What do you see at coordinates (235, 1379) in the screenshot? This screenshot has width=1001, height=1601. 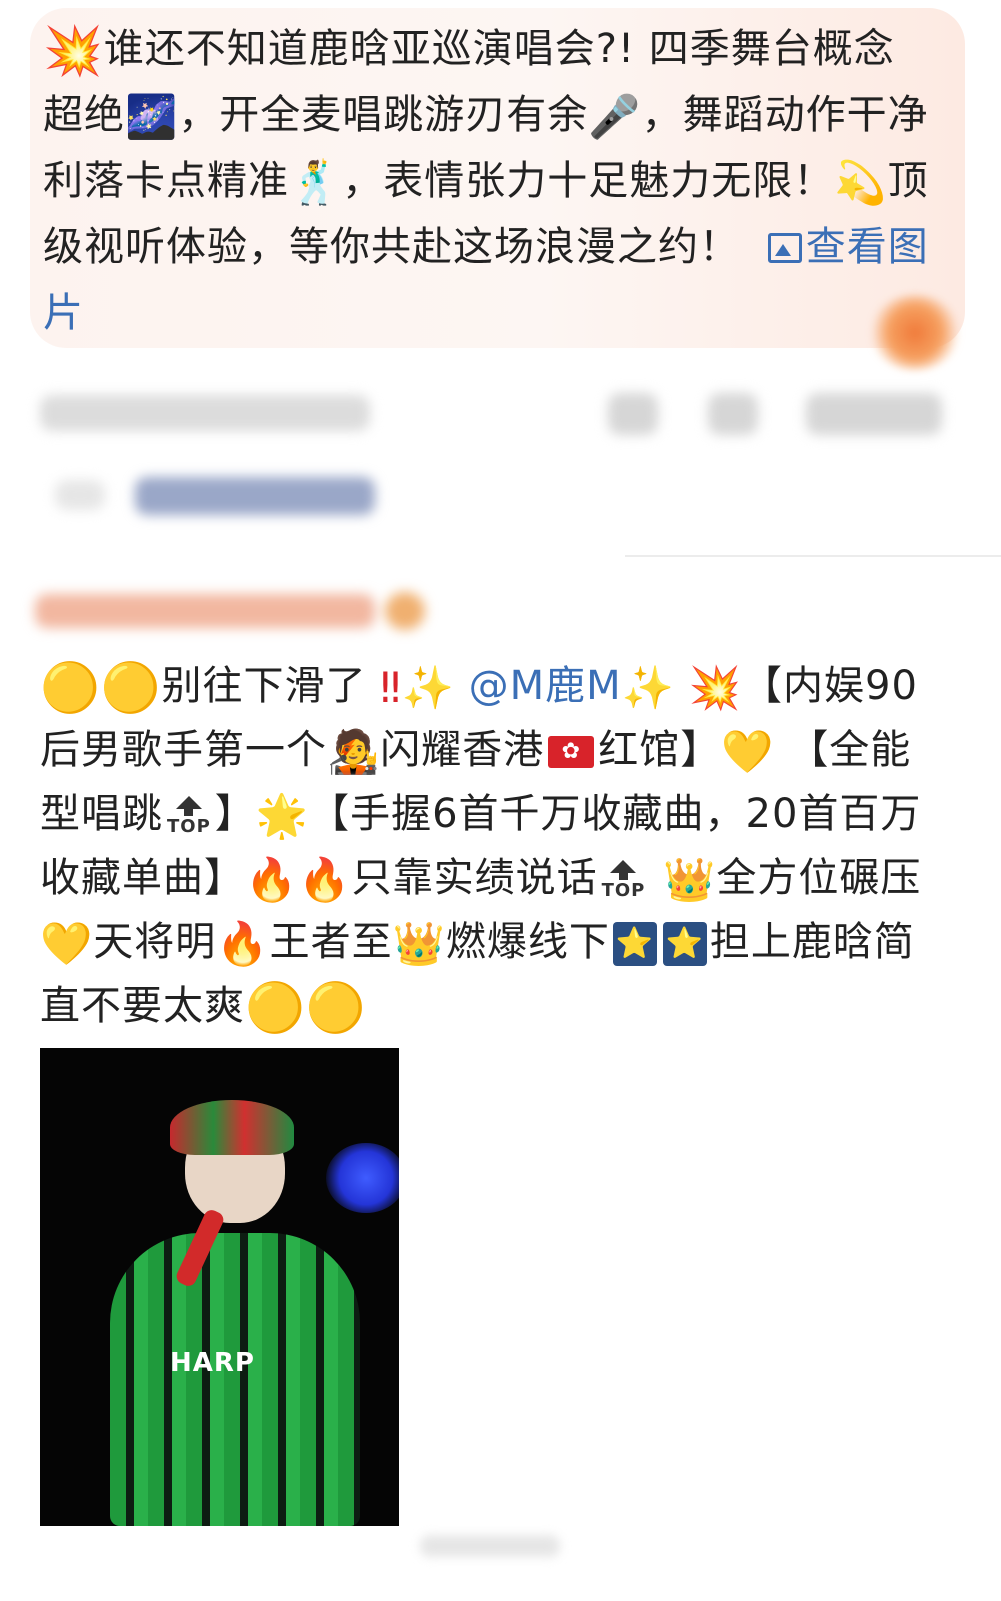 I see `figure-shirt` at bounding box center [235, 1379].